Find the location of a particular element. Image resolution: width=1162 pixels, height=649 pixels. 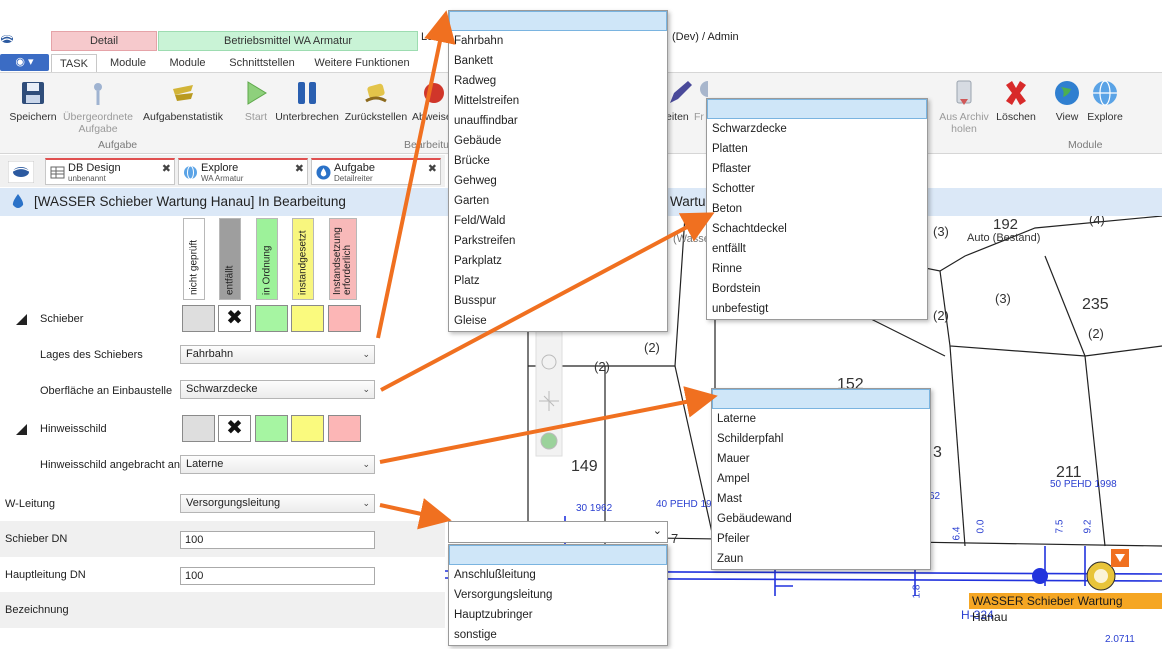

arrow-to-oberflaeche-list is located at coordinates (547, 302).